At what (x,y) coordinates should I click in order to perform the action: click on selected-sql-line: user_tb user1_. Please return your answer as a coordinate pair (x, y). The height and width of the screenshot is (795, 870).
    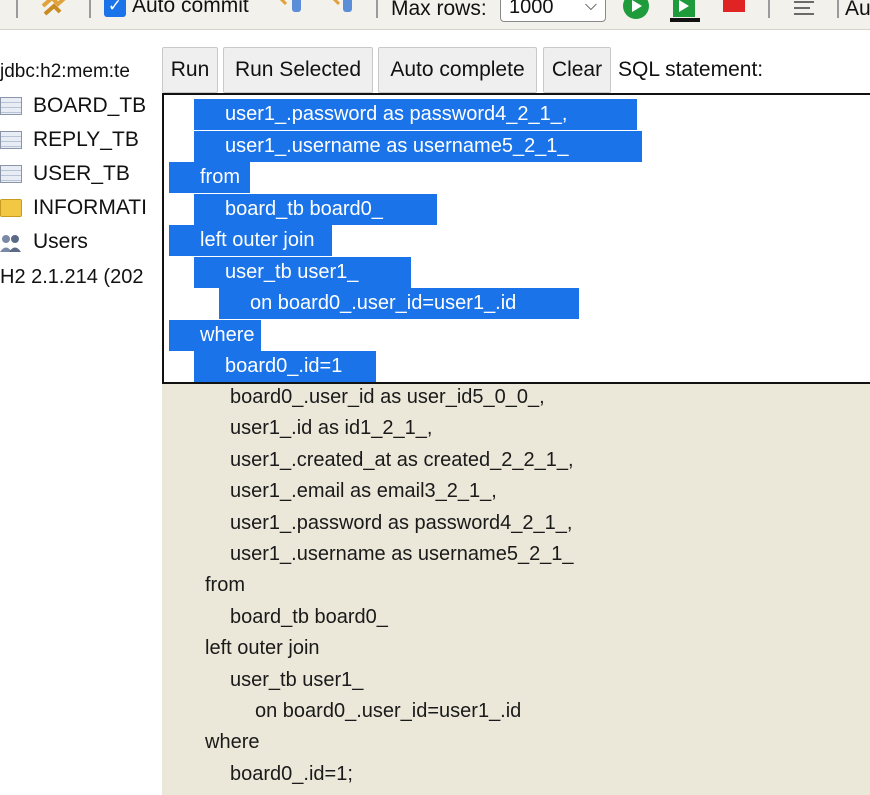
    Looking at the image, I should click on (302, 272).